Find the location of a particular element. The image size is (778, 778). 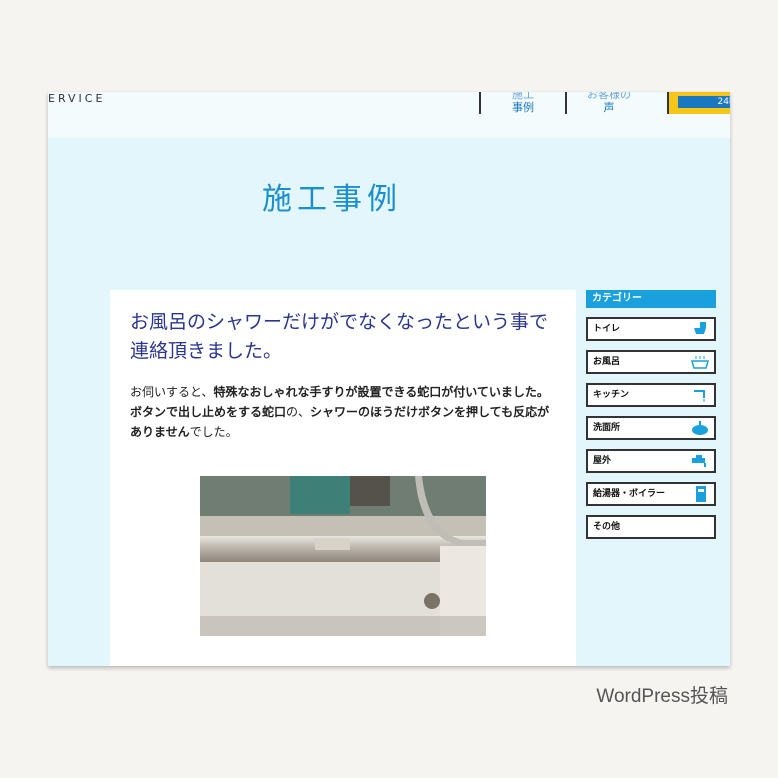

category-label: 屋外 is located at coordinates (602, 461).